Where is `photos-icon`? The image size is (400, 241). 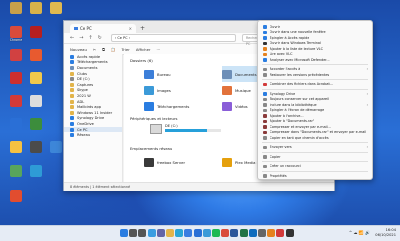 photos-icon is located at coordinates (206, 233).